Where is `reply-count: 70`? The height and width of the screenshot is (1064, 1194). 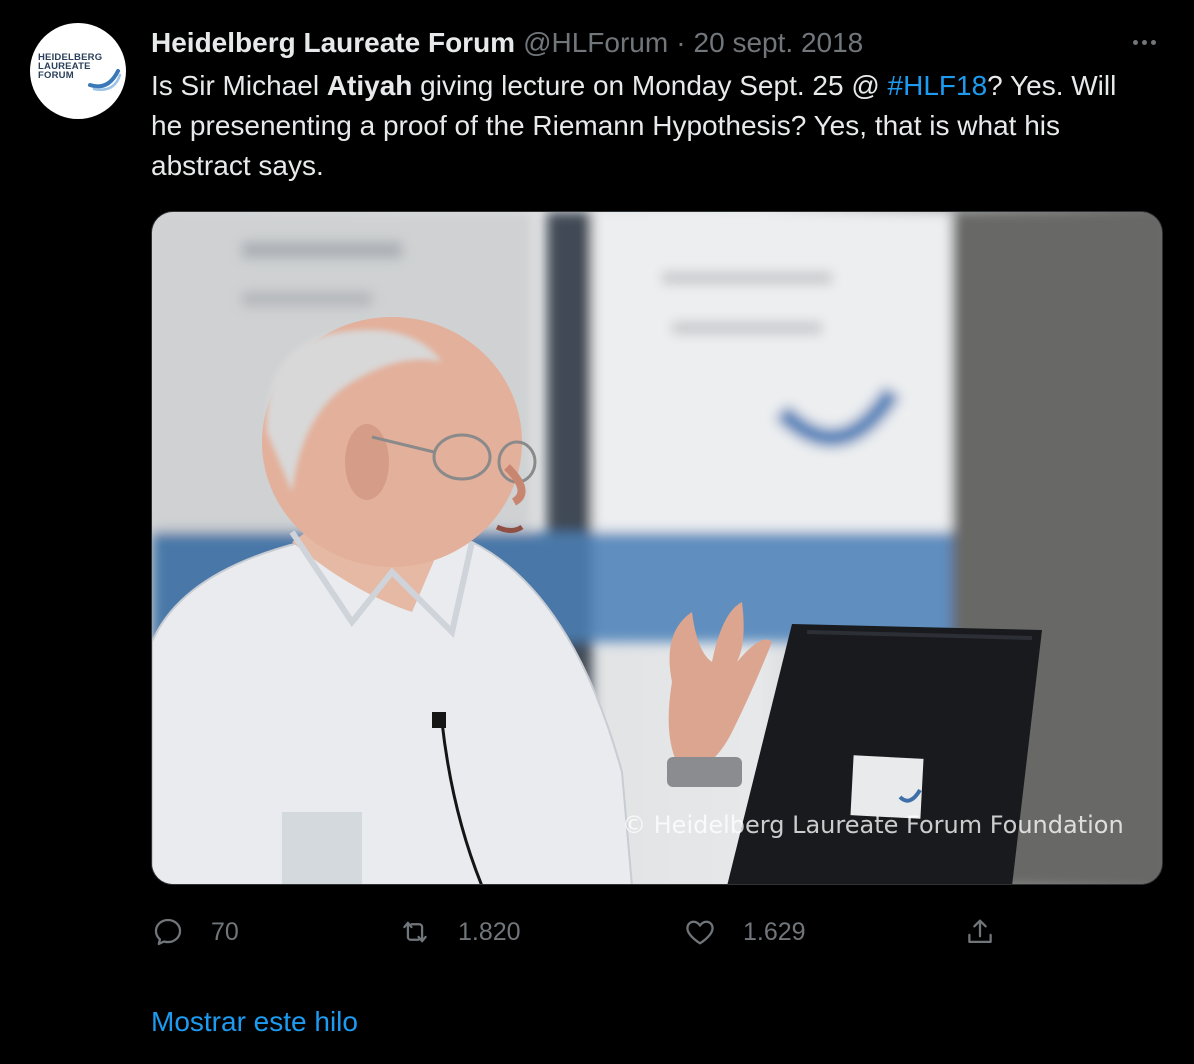 reply-count: 70 is located at coordinates (225, 931).